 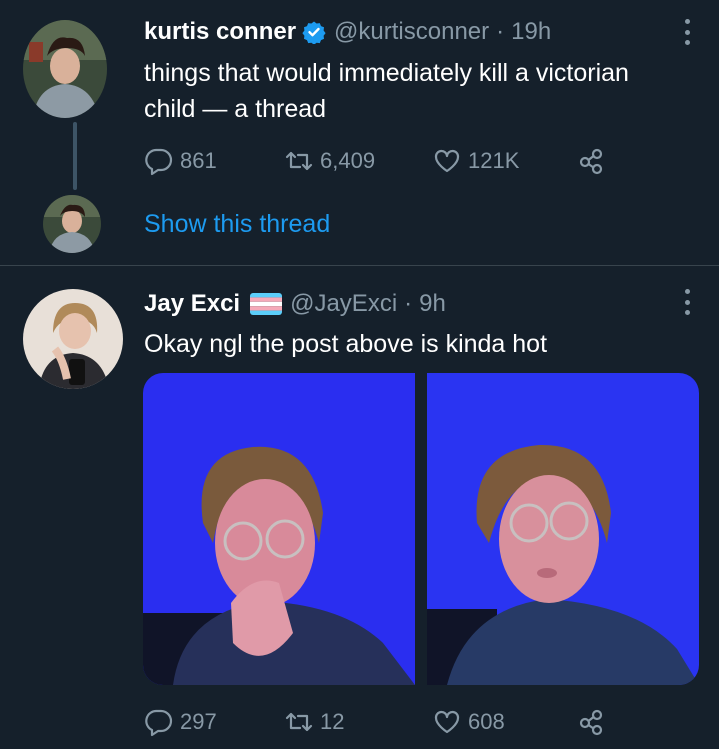 What do you see at coordinates (73, 339) in the screenshot?
I see `avatar-jay` at bounding box center [73, 339].